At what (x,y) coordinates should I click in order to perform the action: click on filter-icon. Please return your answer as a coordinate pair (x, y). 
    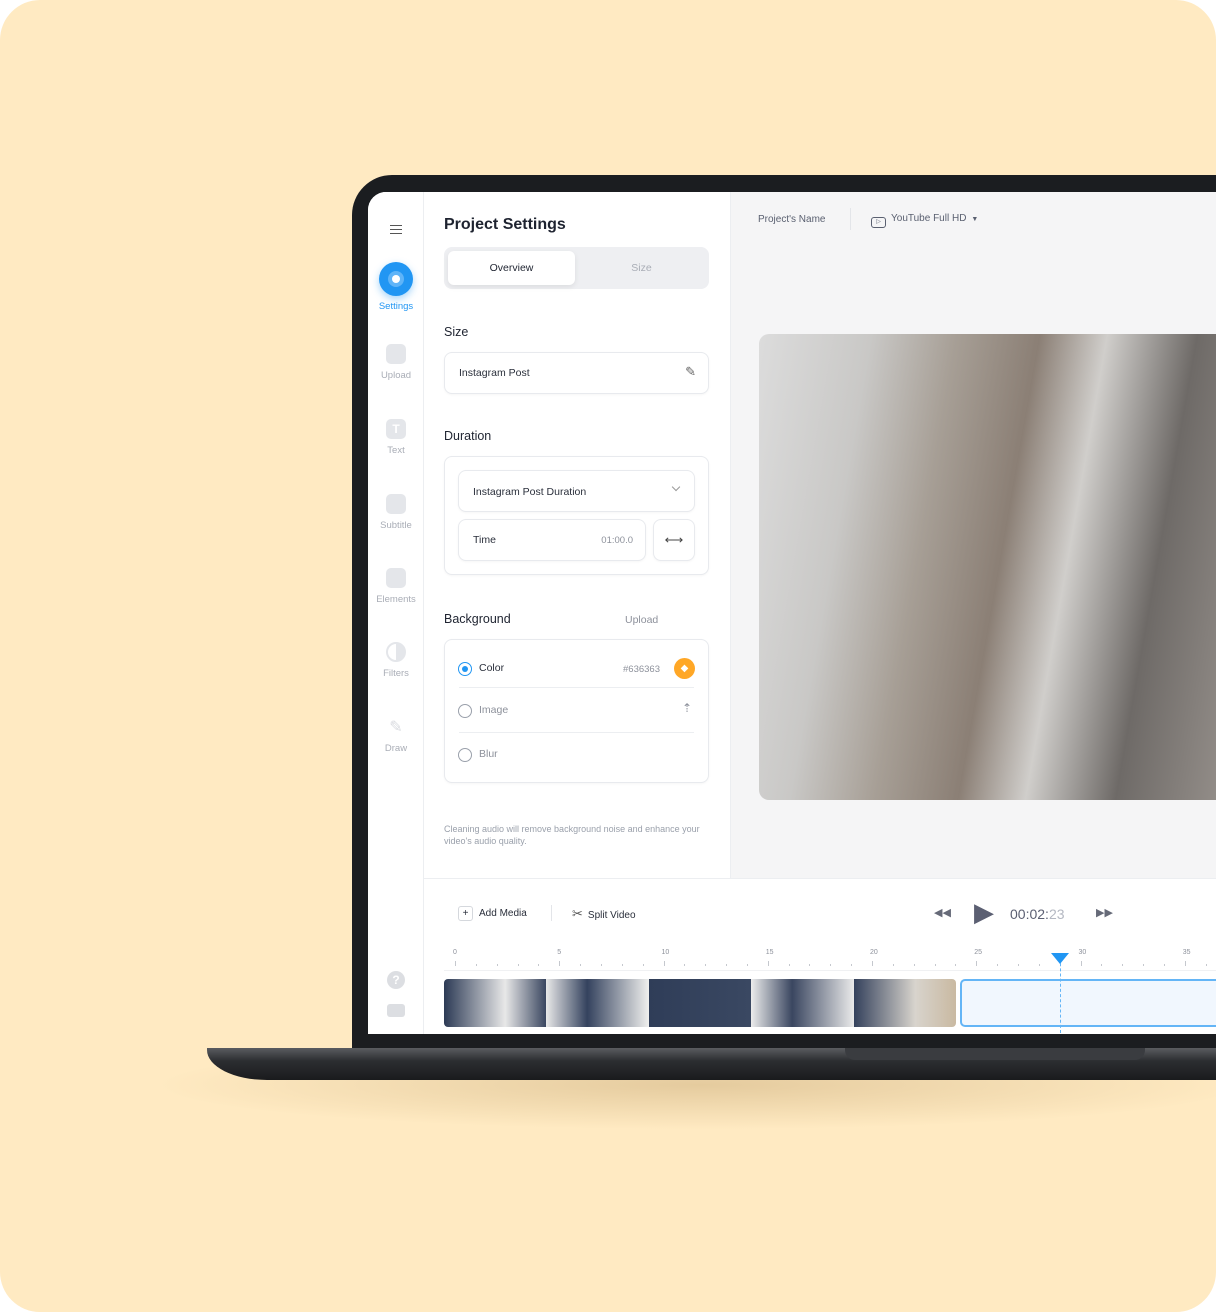
    Looking at the image, I should click on (396, 652).